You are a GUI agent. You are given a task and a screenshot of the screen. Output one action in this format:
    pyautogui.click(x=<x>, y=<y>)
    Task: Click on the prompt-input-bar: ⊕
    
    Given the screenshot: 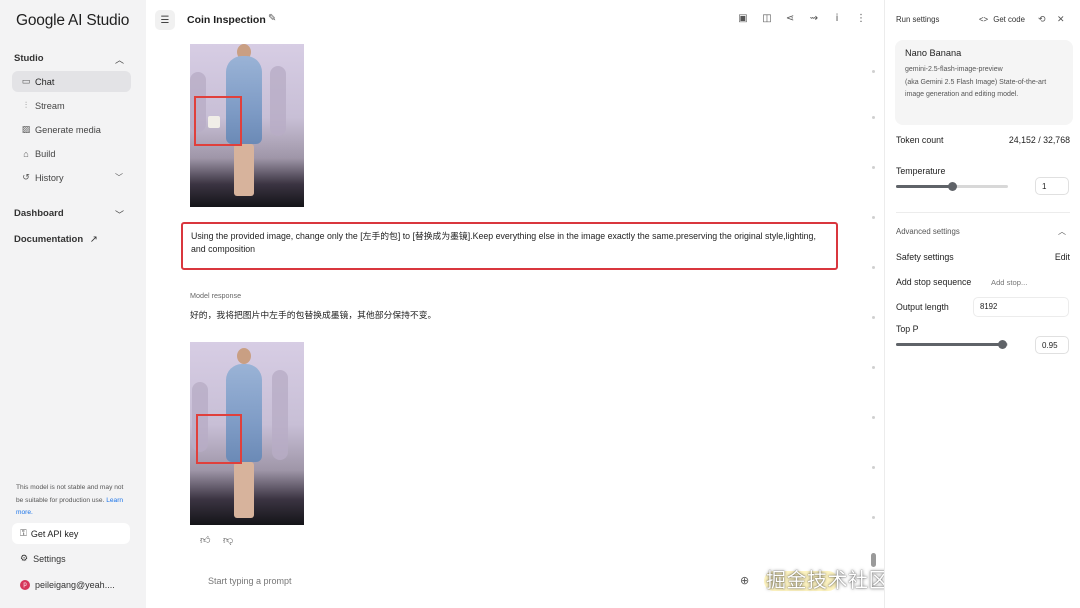 What is the action you would take?
    pyautogui.click(x=515, y=581)
    